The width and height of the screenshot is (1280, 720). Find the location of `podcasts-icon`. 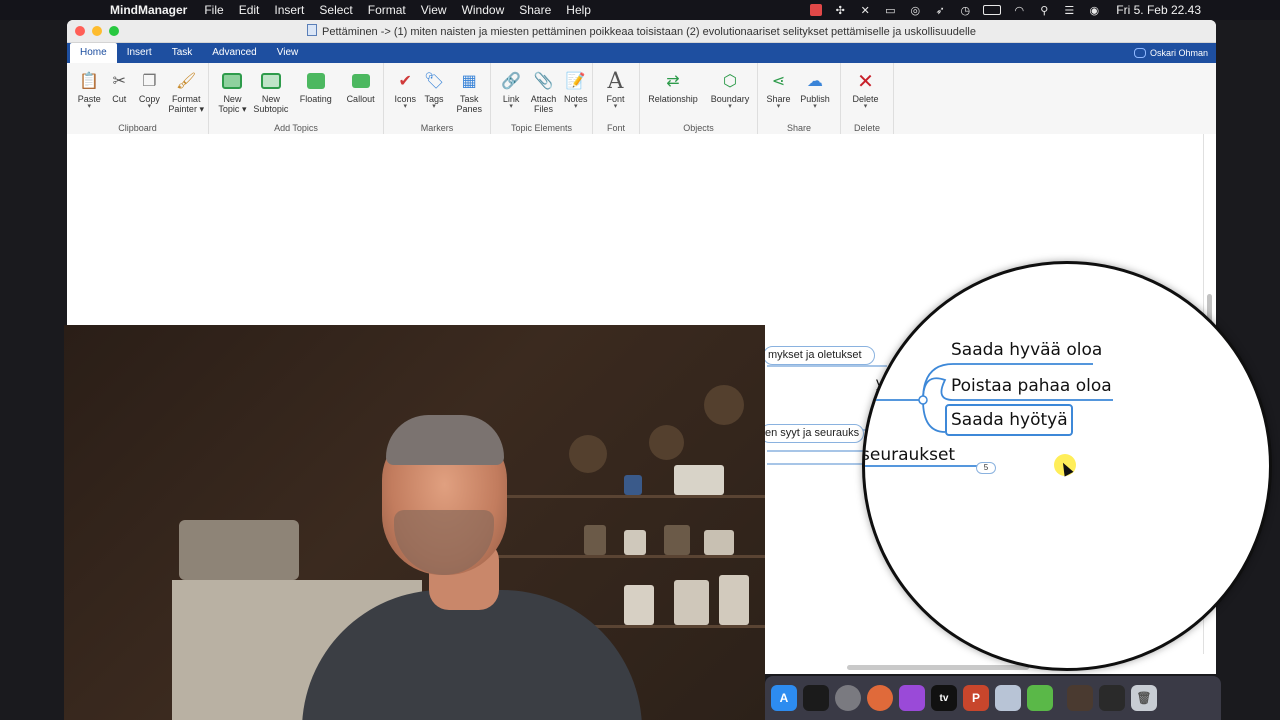

podcasts-icon is located at coordinates (912, 698).